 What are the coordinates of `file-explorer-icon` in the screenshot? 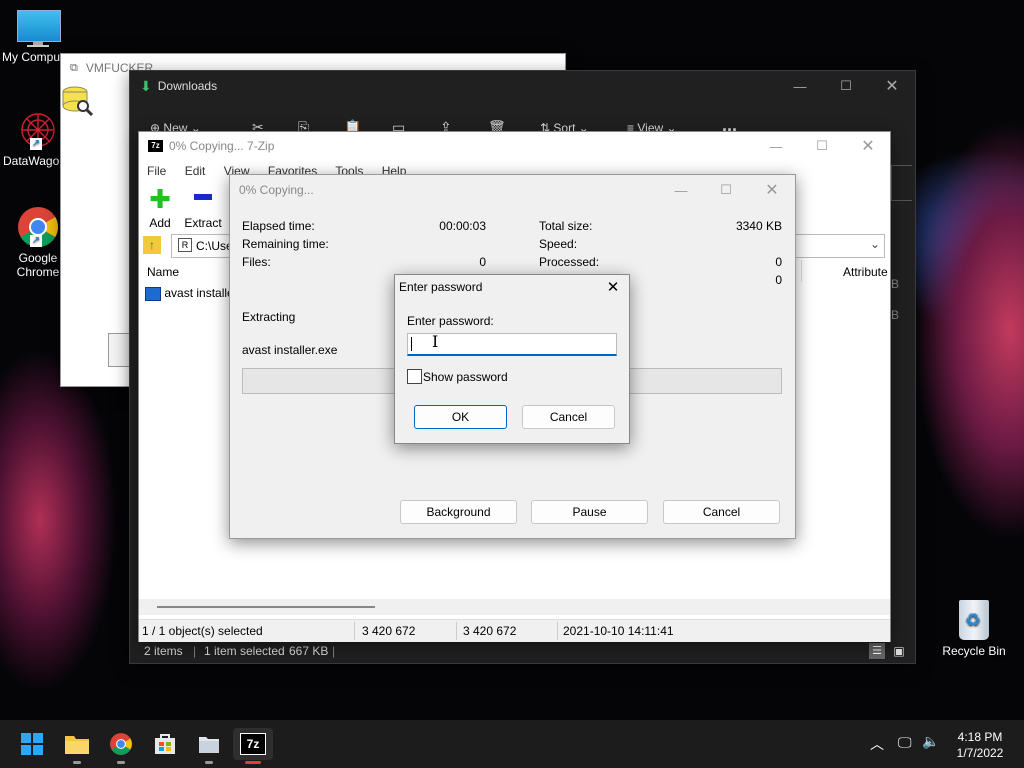 It's located at (77, 746).